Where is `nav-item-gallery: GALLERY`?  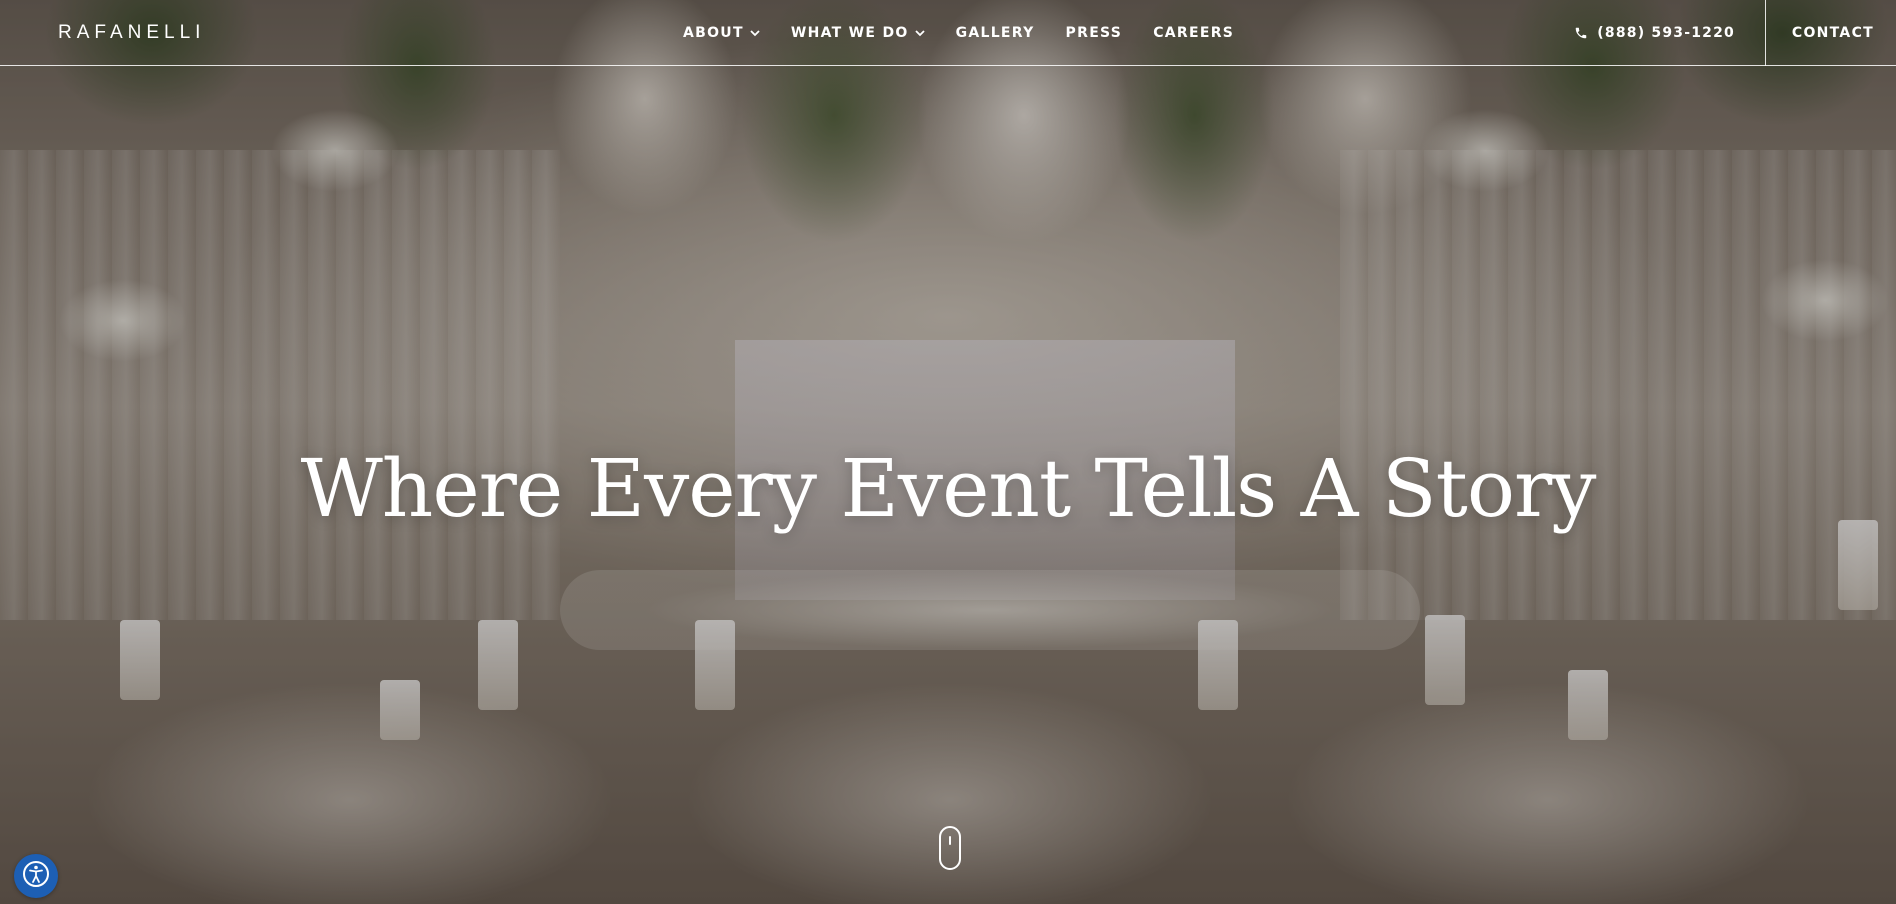
nav-item-gallery: GALLERY is located at coordinates (995, 33).